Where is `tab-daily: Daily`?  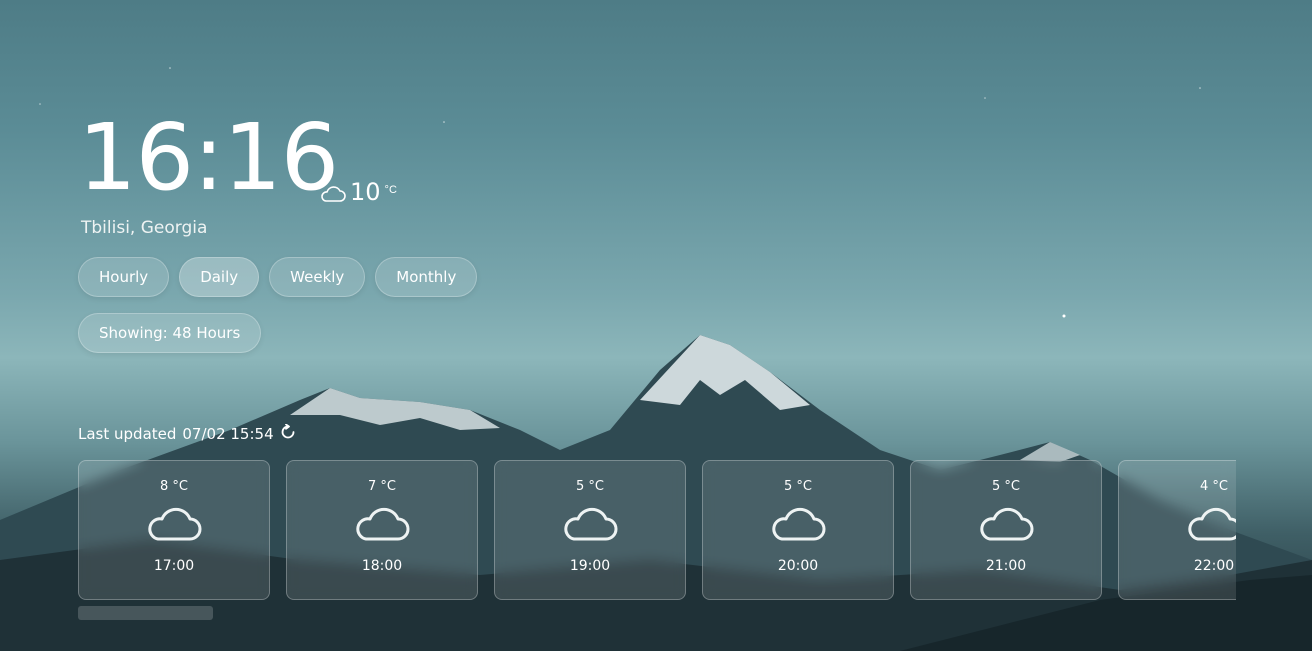
tab-daily: Daily is located at coordinates (219, 277).